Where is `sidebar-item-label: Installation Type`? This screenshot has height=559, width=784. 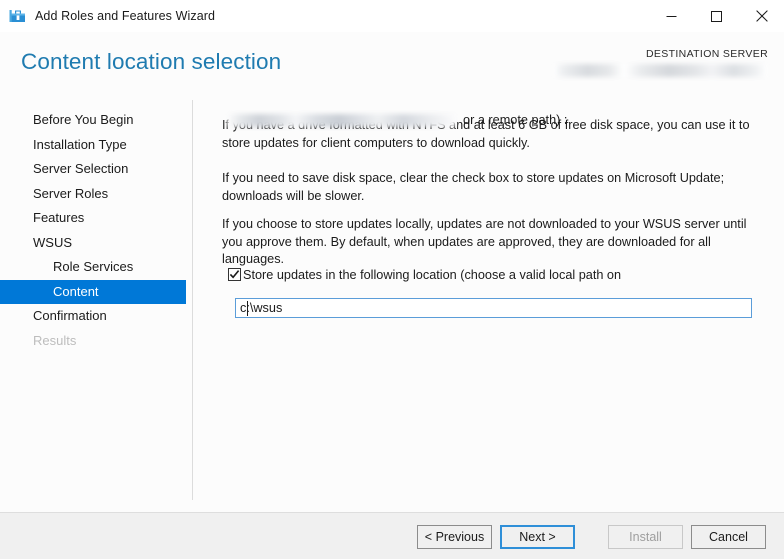 sidebar-item-label: Installation Type is located at coordinates (80, 144).